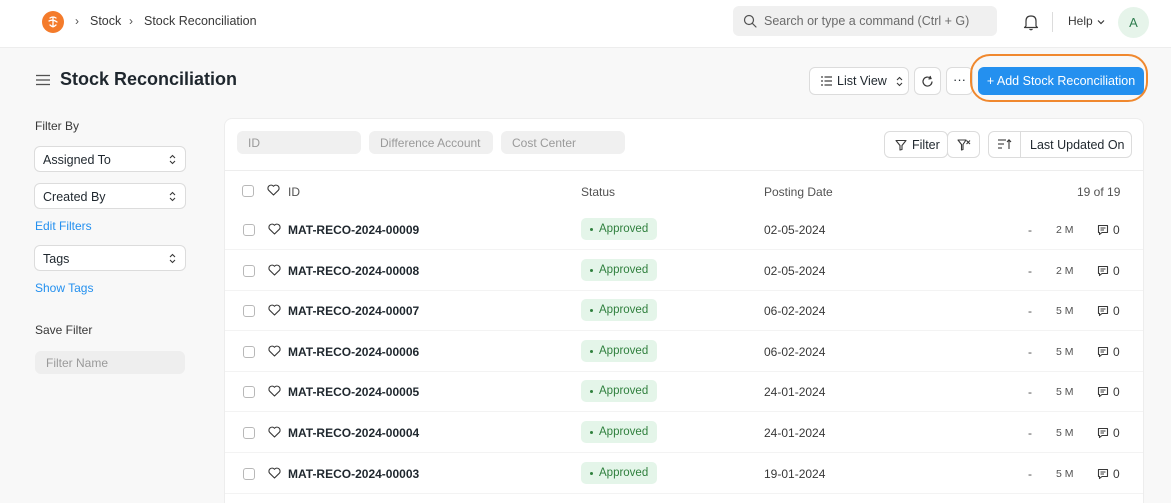  I want to click on help-menu: Help, so click(1086, 21).